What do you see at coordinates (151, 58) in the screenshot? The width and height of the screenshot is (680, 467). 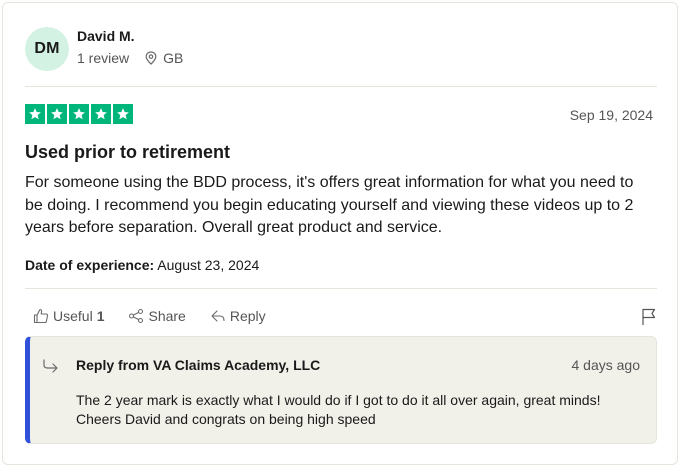 I see `location-pin-icon` at bounding box center [151, 58].